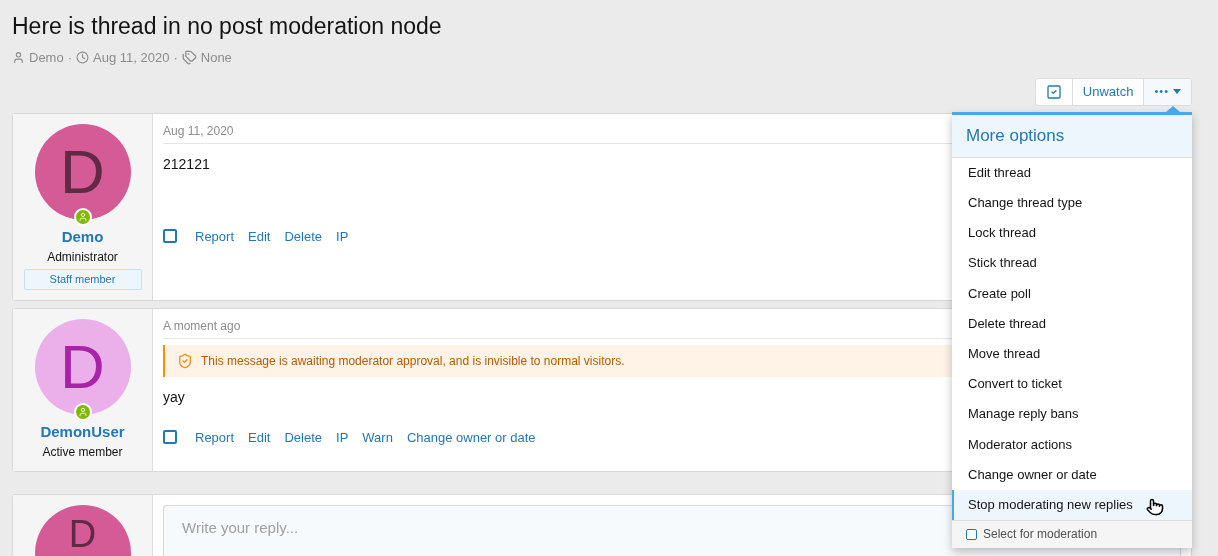 The height and width of the screenshot is (556, 1218). Describe the element at coordinates (1072, 263) in the screenshot. I see `menu-item: Stick thread` at that location.